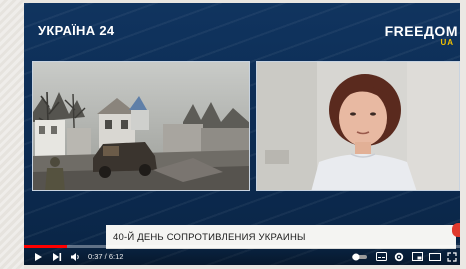  I want to click on theater-mode-button, so click(435, 256).